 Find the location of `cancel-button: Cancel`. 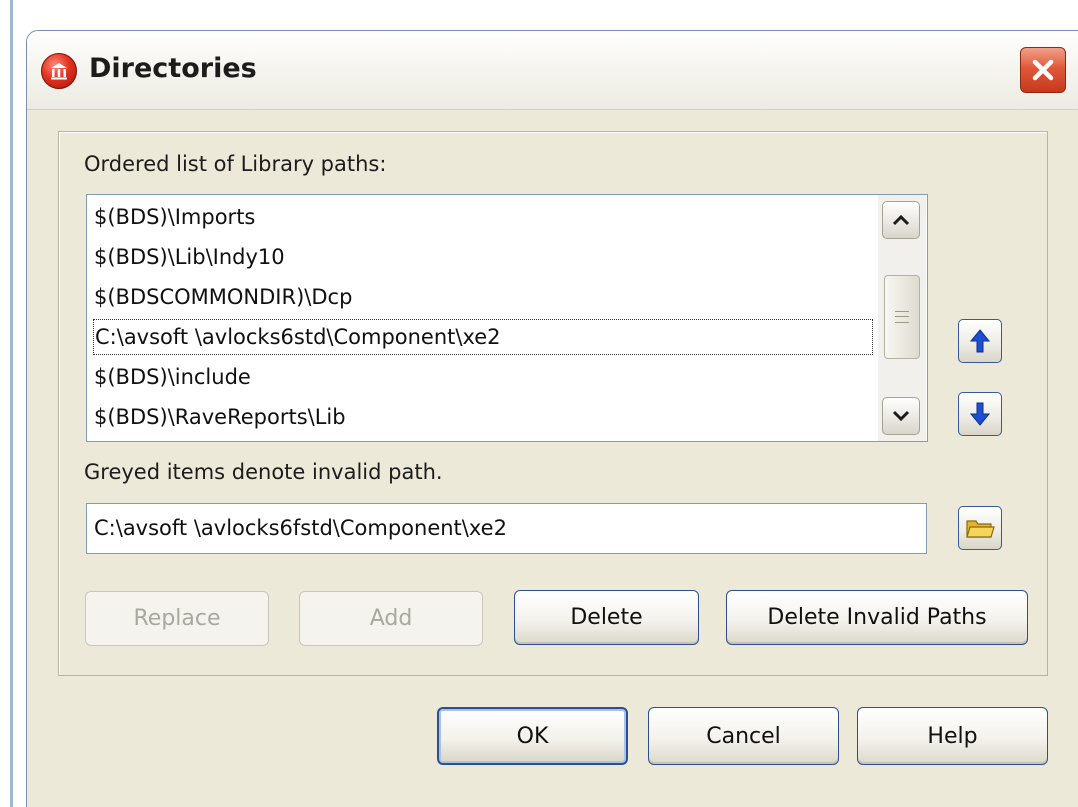

cancel-button: Cancel is located at coordinates (743, 736).